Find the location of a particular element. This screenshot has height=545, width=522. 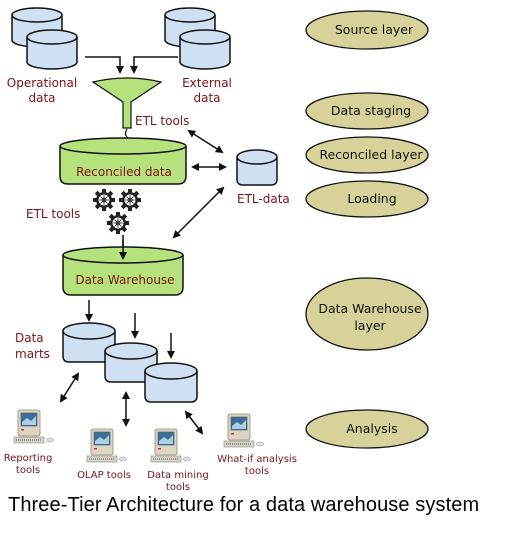

layer-data-staging: Data staging is located at coordinates (367, 111).